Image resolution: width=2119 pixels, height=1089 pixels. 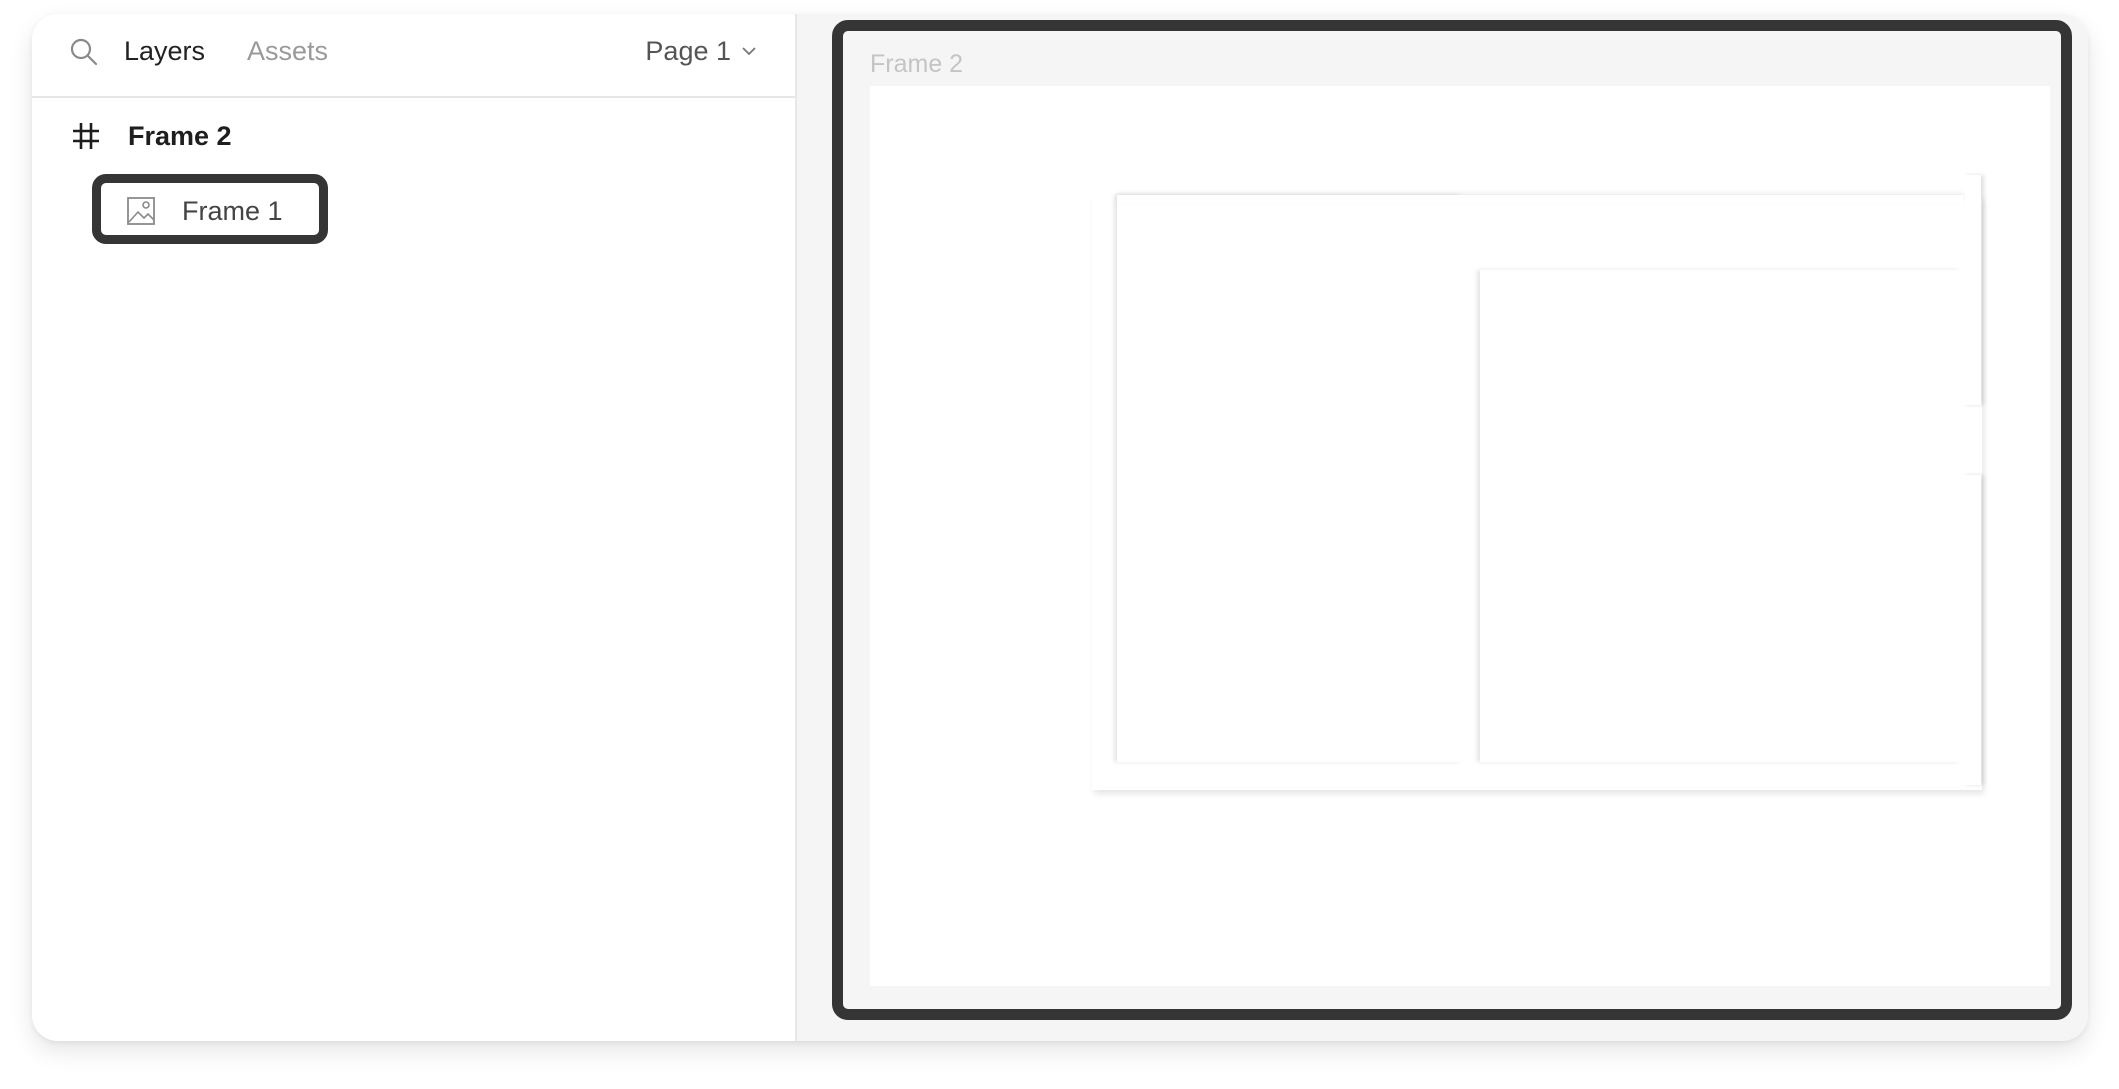 What do you see at coordinates (180, 136) in the screenshot?
I see `layer-label-frame-2: Frame 2` at bounding box center [180, 136].